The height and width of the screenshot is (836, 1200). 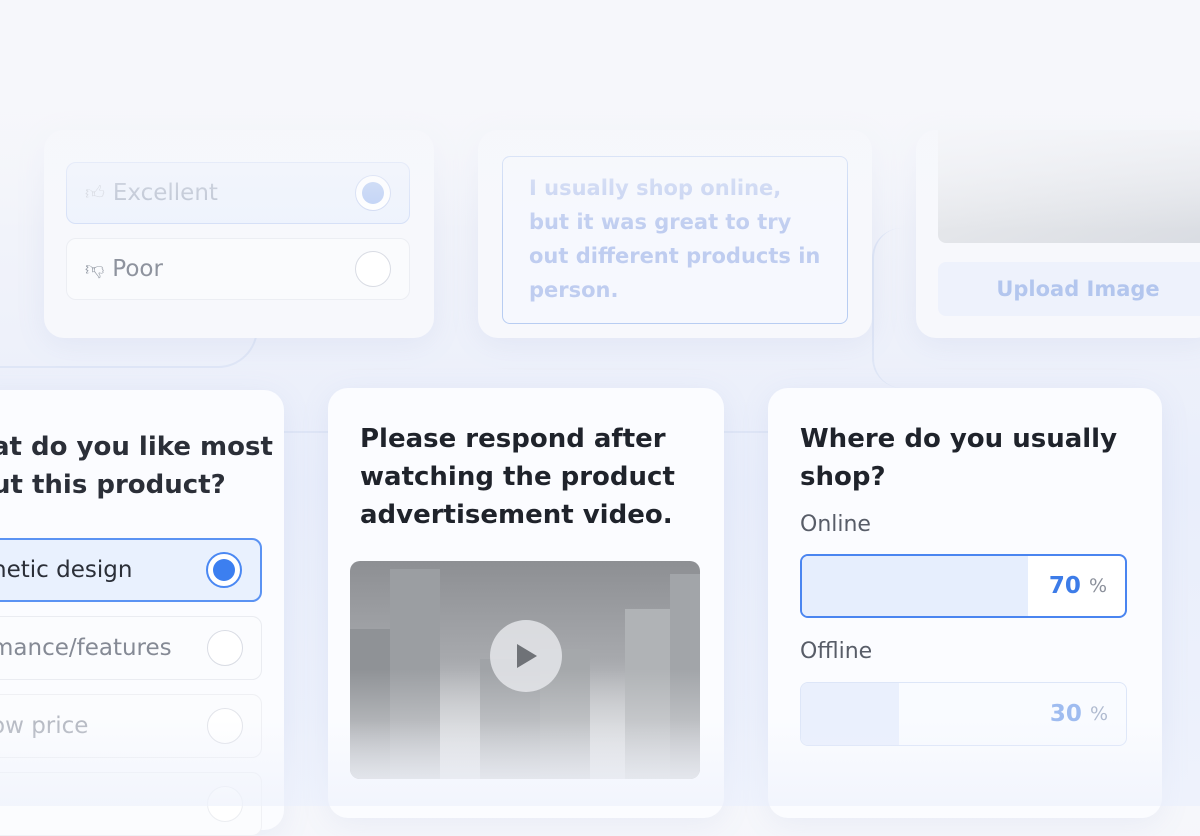 What do you see at coordinates (959, 458) in the screenshot?
I see `question-title: Where do you usually shop?` at bounding box center [959, 458].